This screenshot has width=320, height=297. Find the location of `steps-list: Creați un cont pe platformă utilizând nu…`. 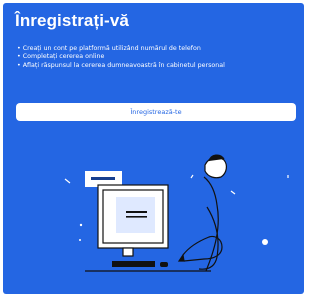

steps-list: Creați un cont pe platformă utilizând nu… is located at coordinates (121, 57).